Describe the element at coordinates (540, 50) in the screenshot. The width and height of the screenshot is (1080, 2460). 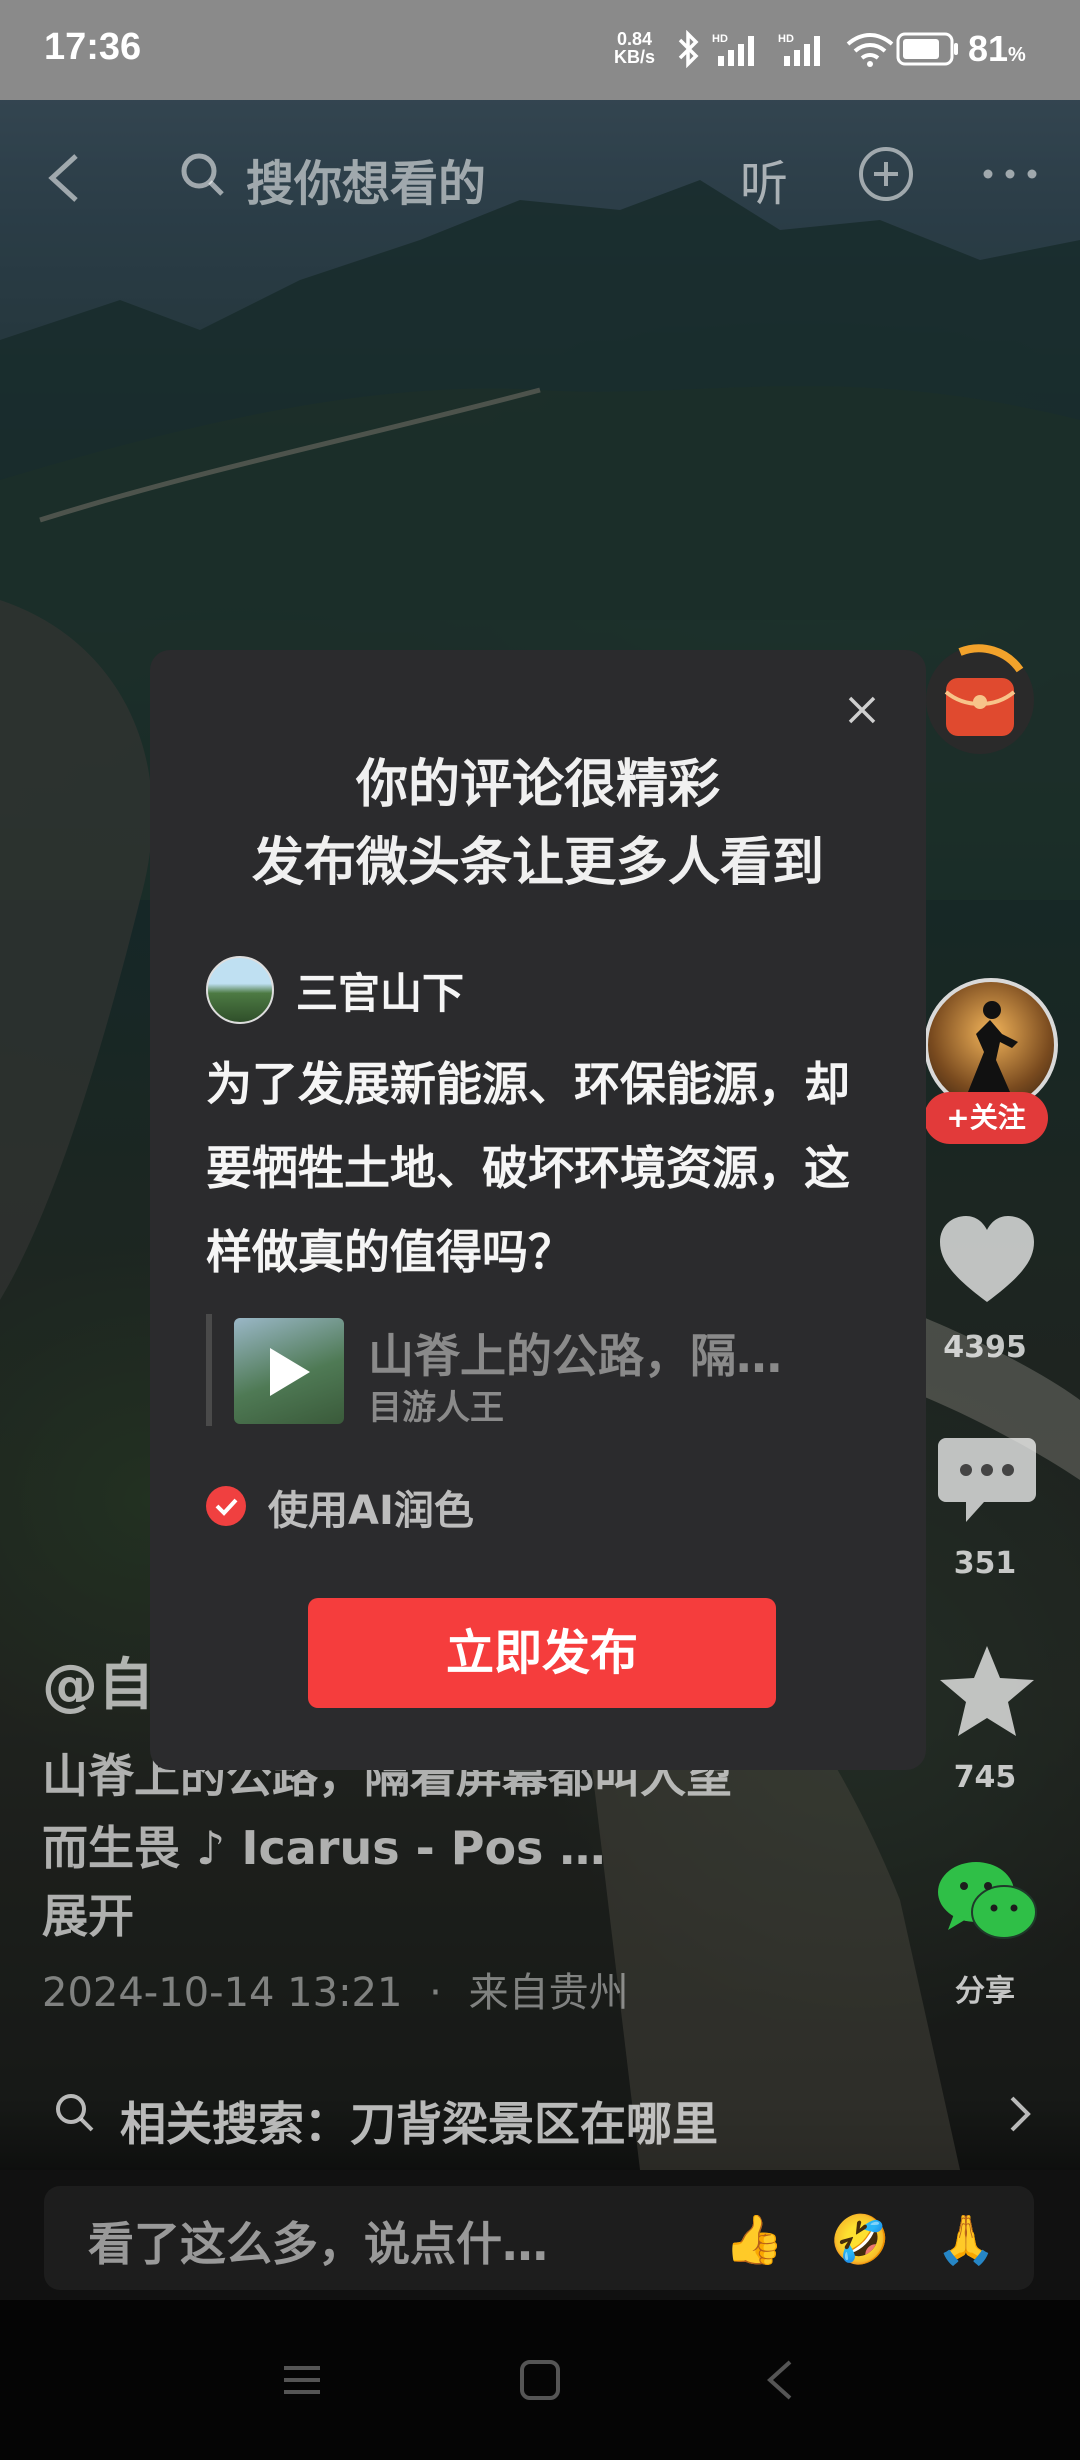
I see `status-bar: 17:36 0.84 KB/s HD HD 81%` at that location.